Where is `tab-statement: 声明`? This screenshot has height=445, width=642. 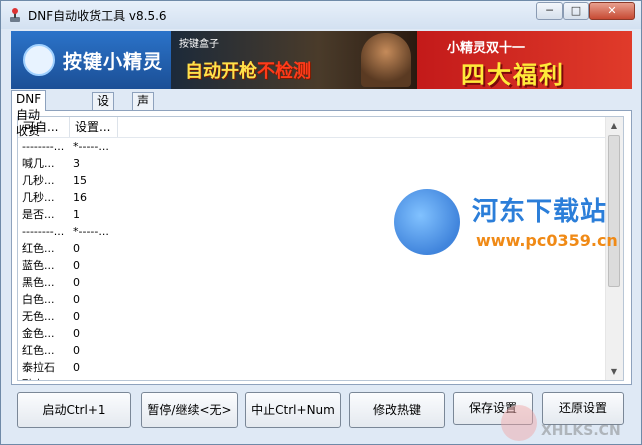
tab-statement: 声明 is located at coordinates (143, 108).